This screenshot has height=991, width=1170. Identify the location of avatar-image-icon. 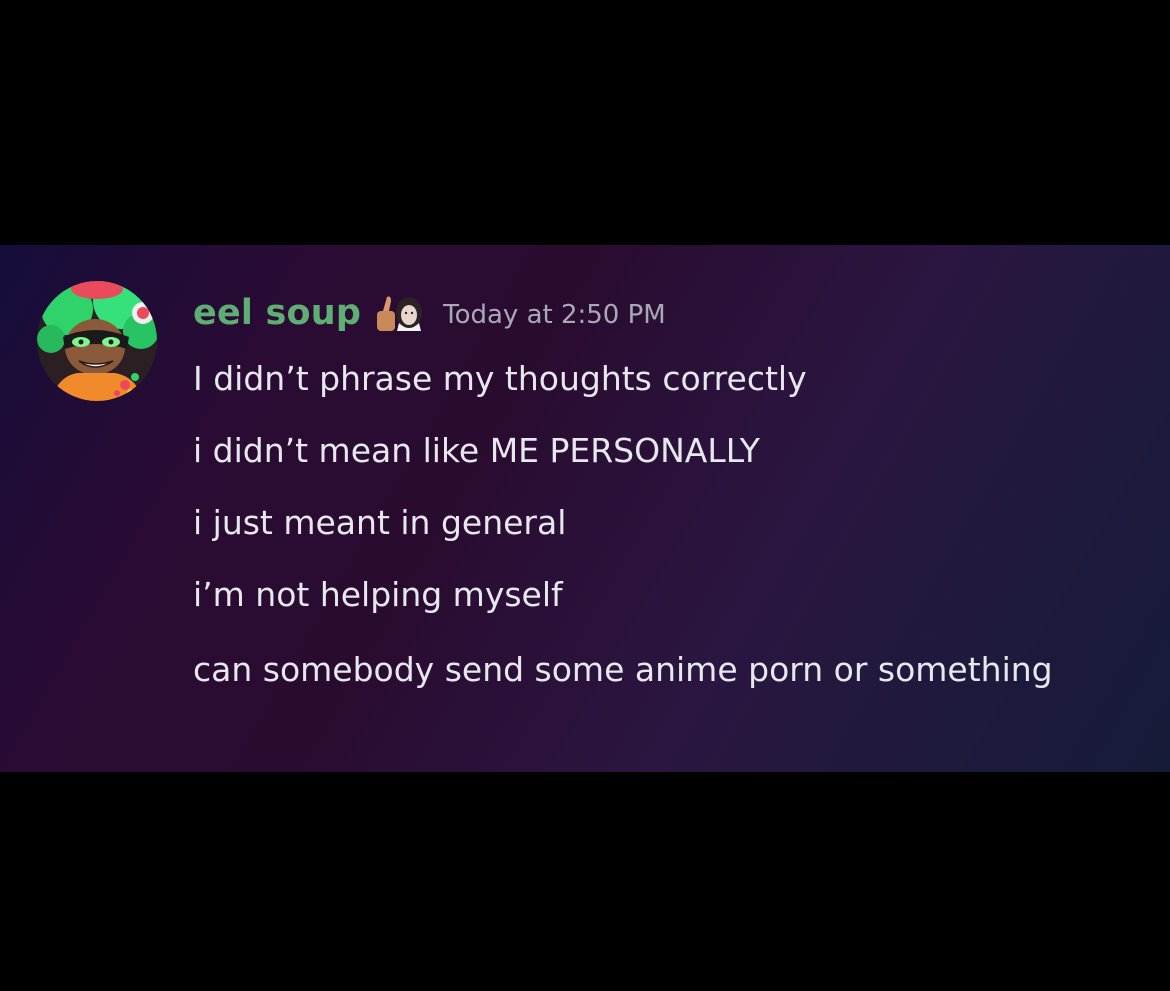
(97, 341).